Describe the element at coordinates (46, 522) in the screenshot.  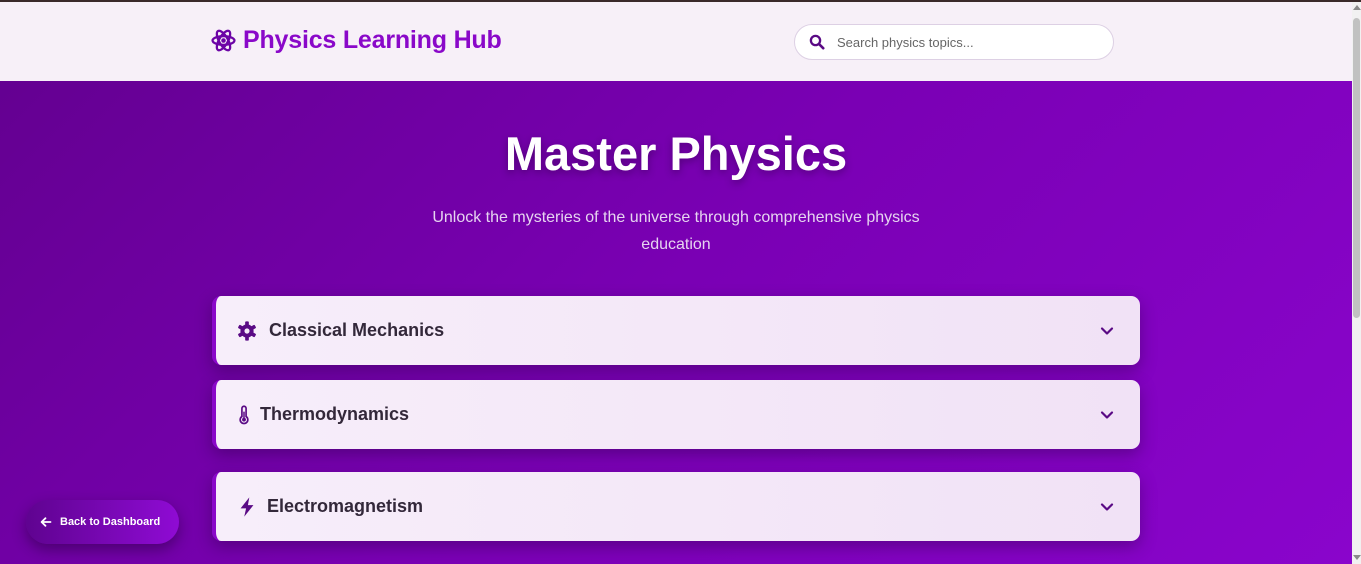
I see `arrow-left-icon` at that location.